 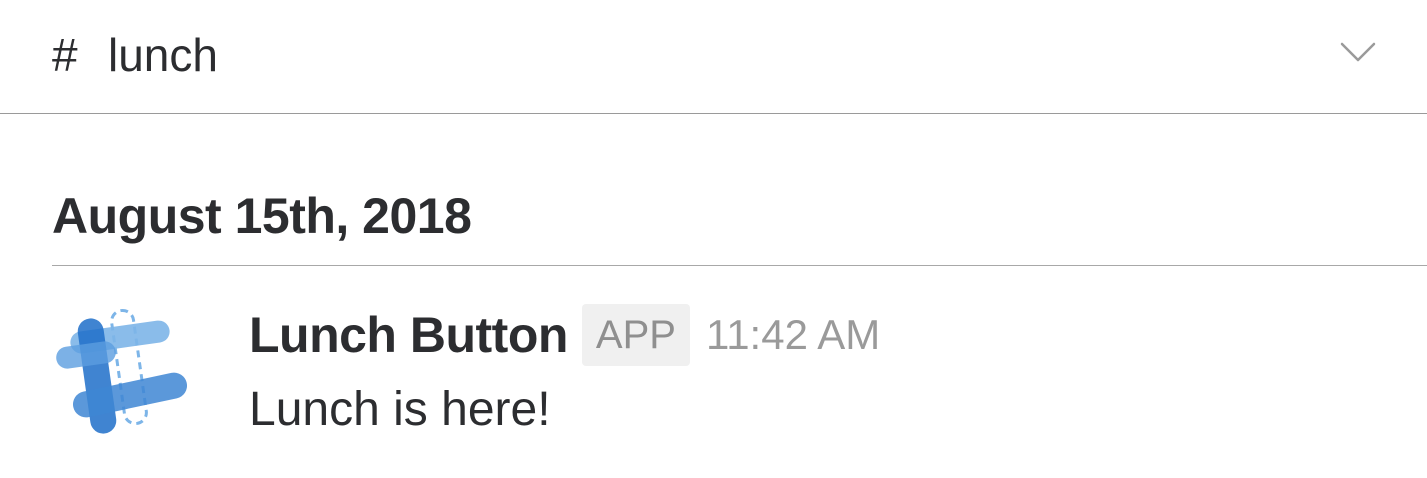 I want to click on app-badge: APP, so click(x=635, y=335).